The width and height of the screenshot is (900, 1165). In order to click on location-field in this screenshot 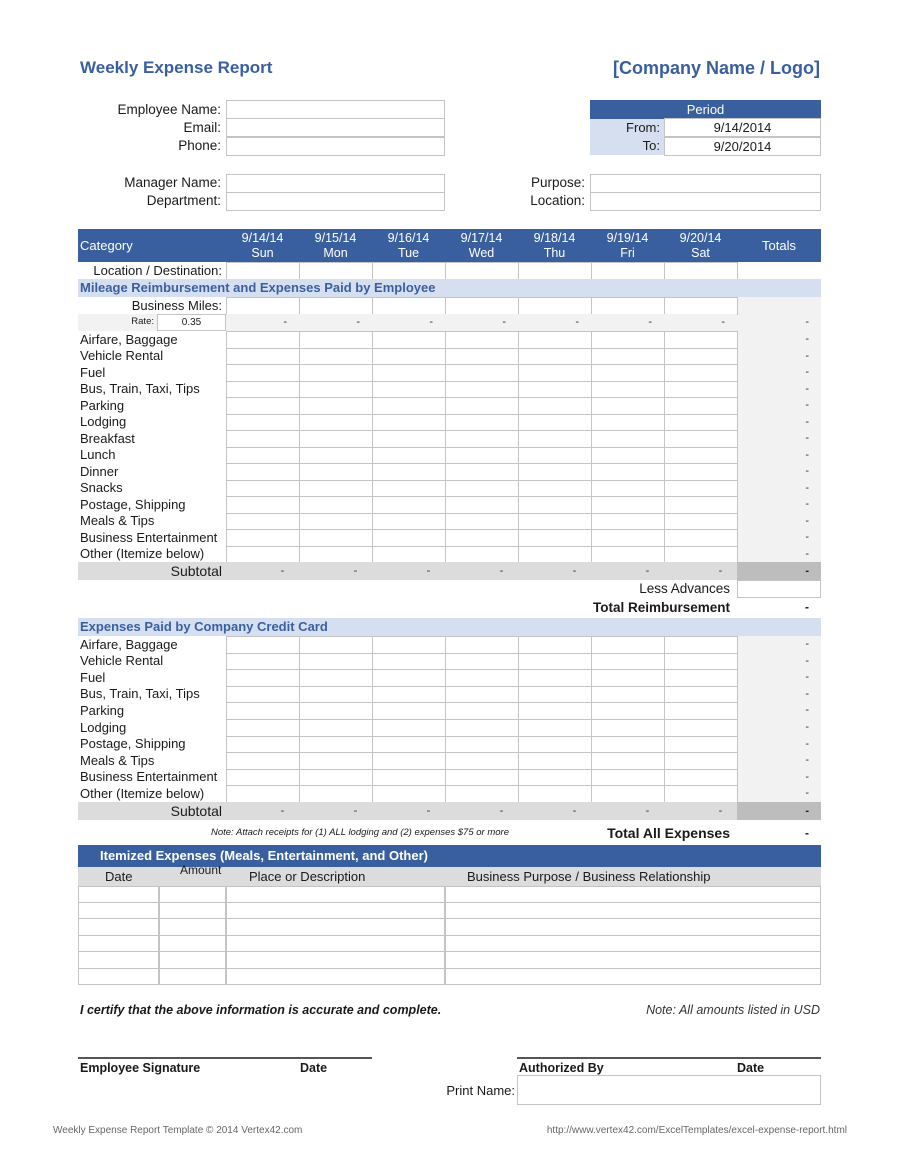, I will do `click(705, 201)`.